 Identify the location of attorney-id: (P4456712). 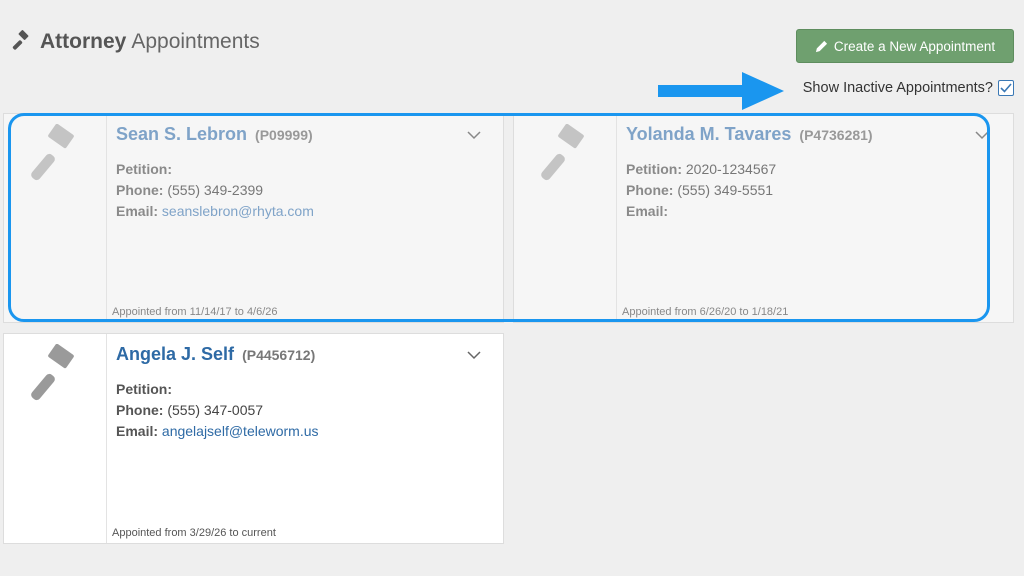
(279, 355).